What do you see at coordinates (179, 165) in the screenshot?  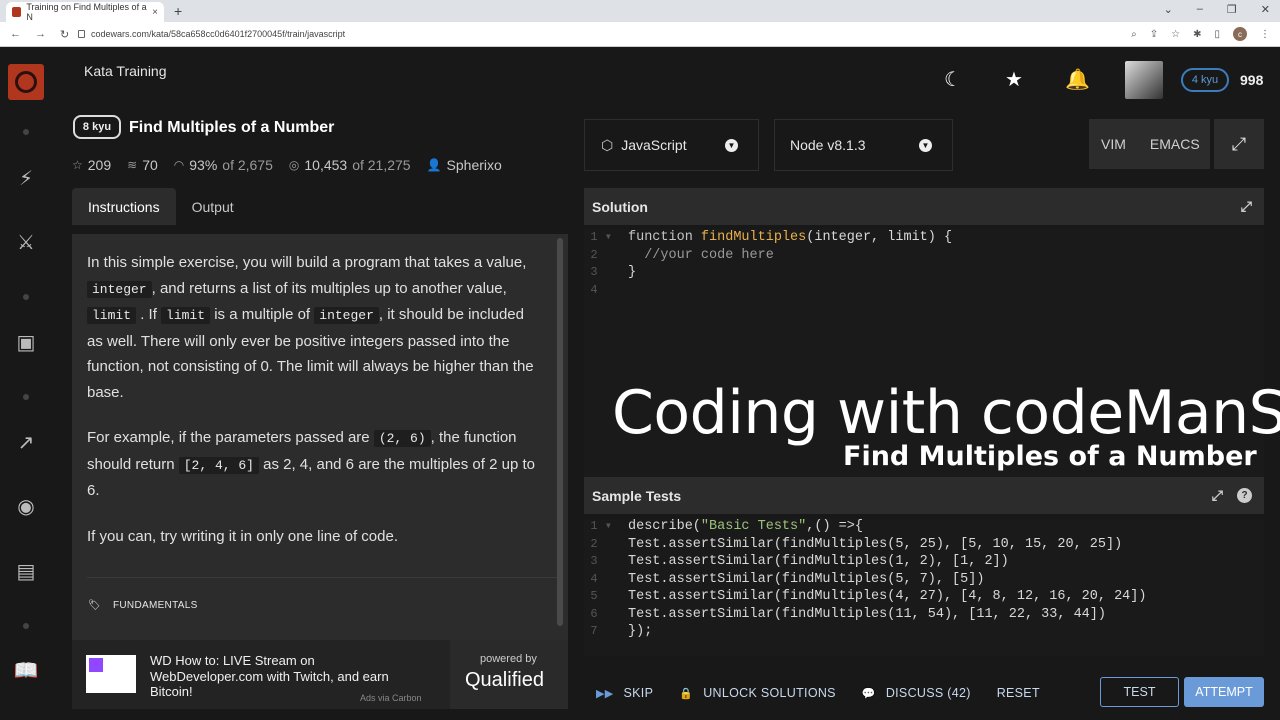 I see `gauge-icon: ◠` at bounding box center [179, 165].